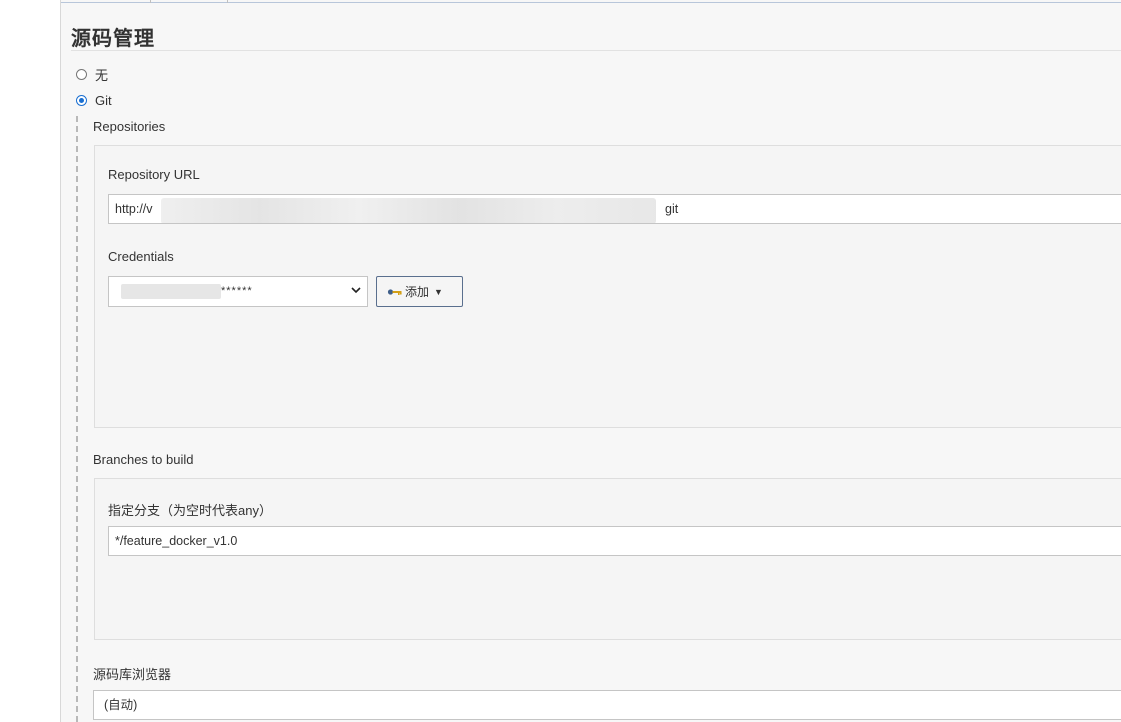 This screenshot has height=722, width=1121. What do you see at coordinates (92, 74) in the screenshot?
I see `scm-option-none: 无` at bounding box center [92, 74].